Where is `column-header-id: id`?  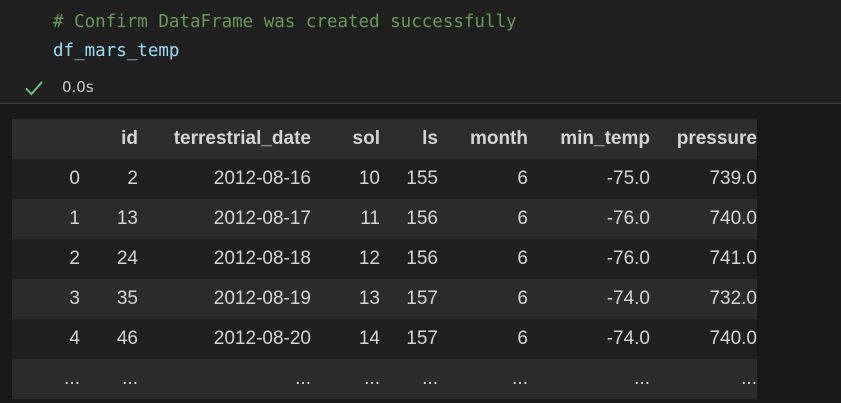 column-header-id: id is located at coordinates (129, 138).